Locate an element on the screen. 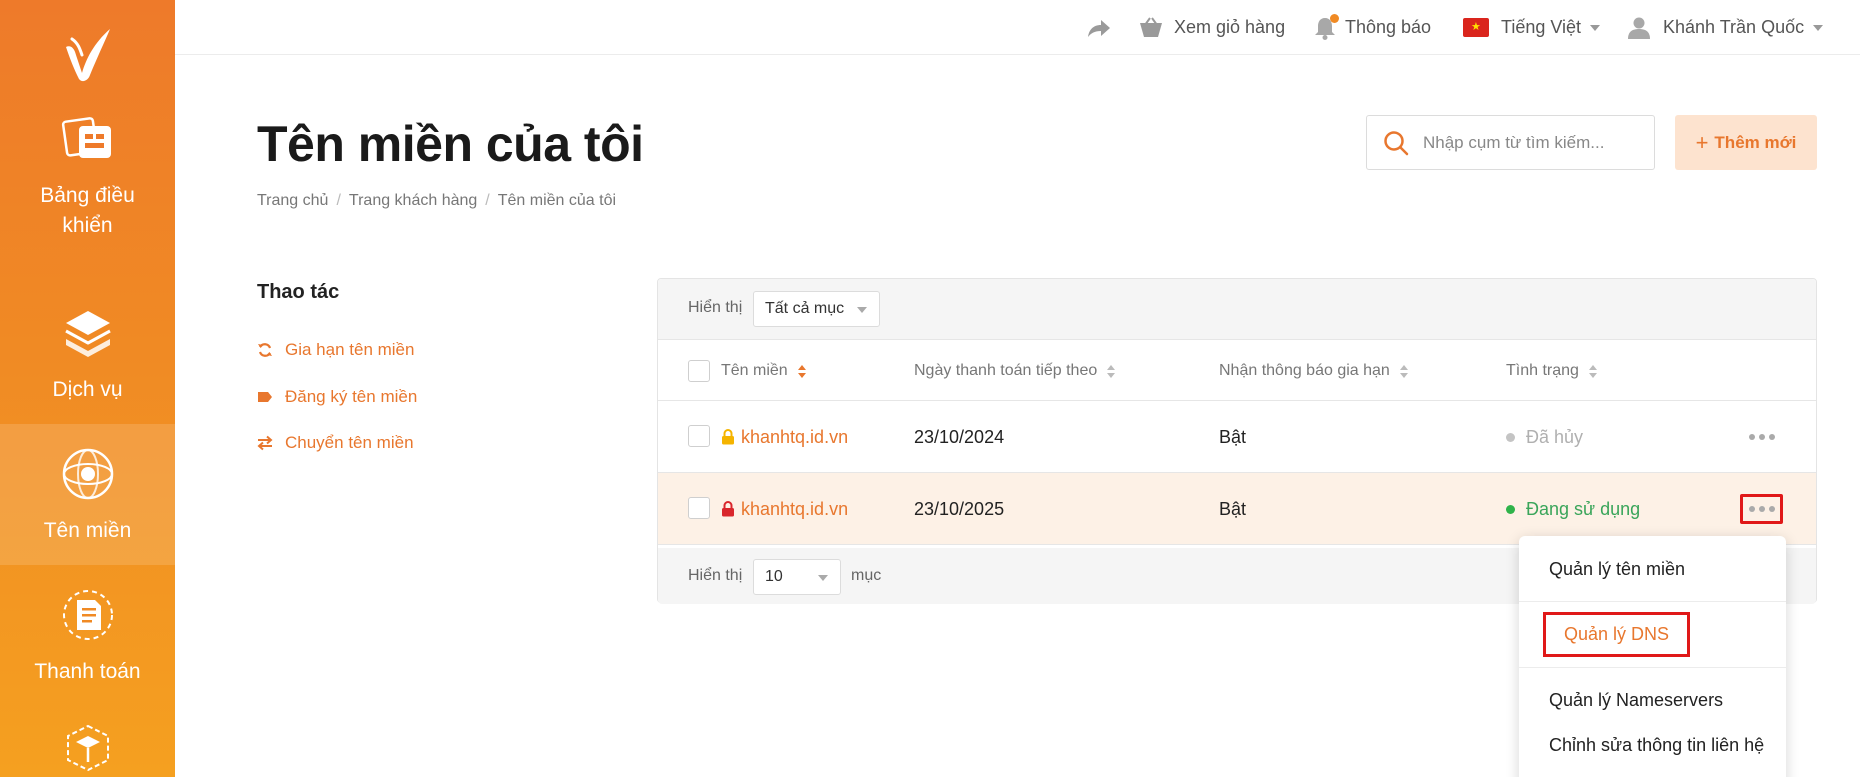 This screenshot has width=1860, height=777. breadcrumb-home: Trang chủ is located at coordinates (292, 201).